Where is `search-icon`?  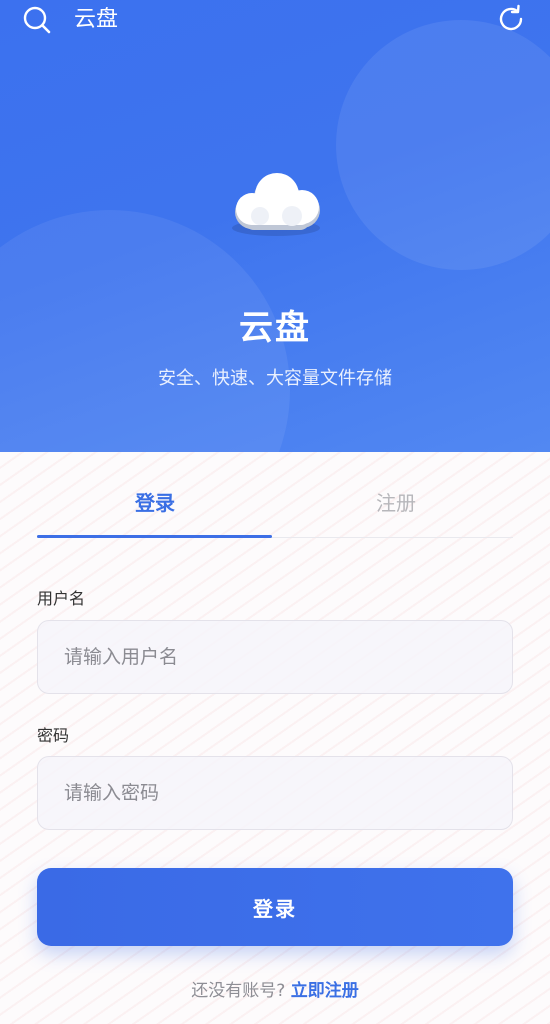
search-icon is located at coordinates (37, 19).